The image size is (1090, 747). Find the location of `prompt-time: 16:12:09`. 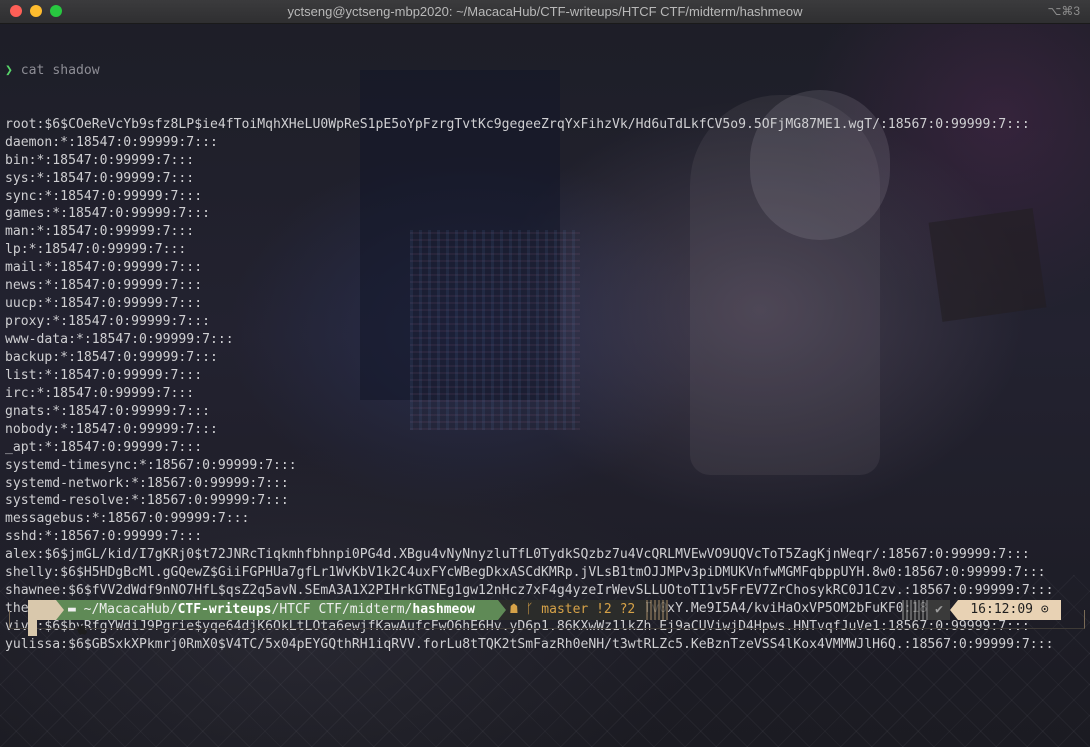

prompt-time: 16:12:09 is located at coordinates (1001, 609).